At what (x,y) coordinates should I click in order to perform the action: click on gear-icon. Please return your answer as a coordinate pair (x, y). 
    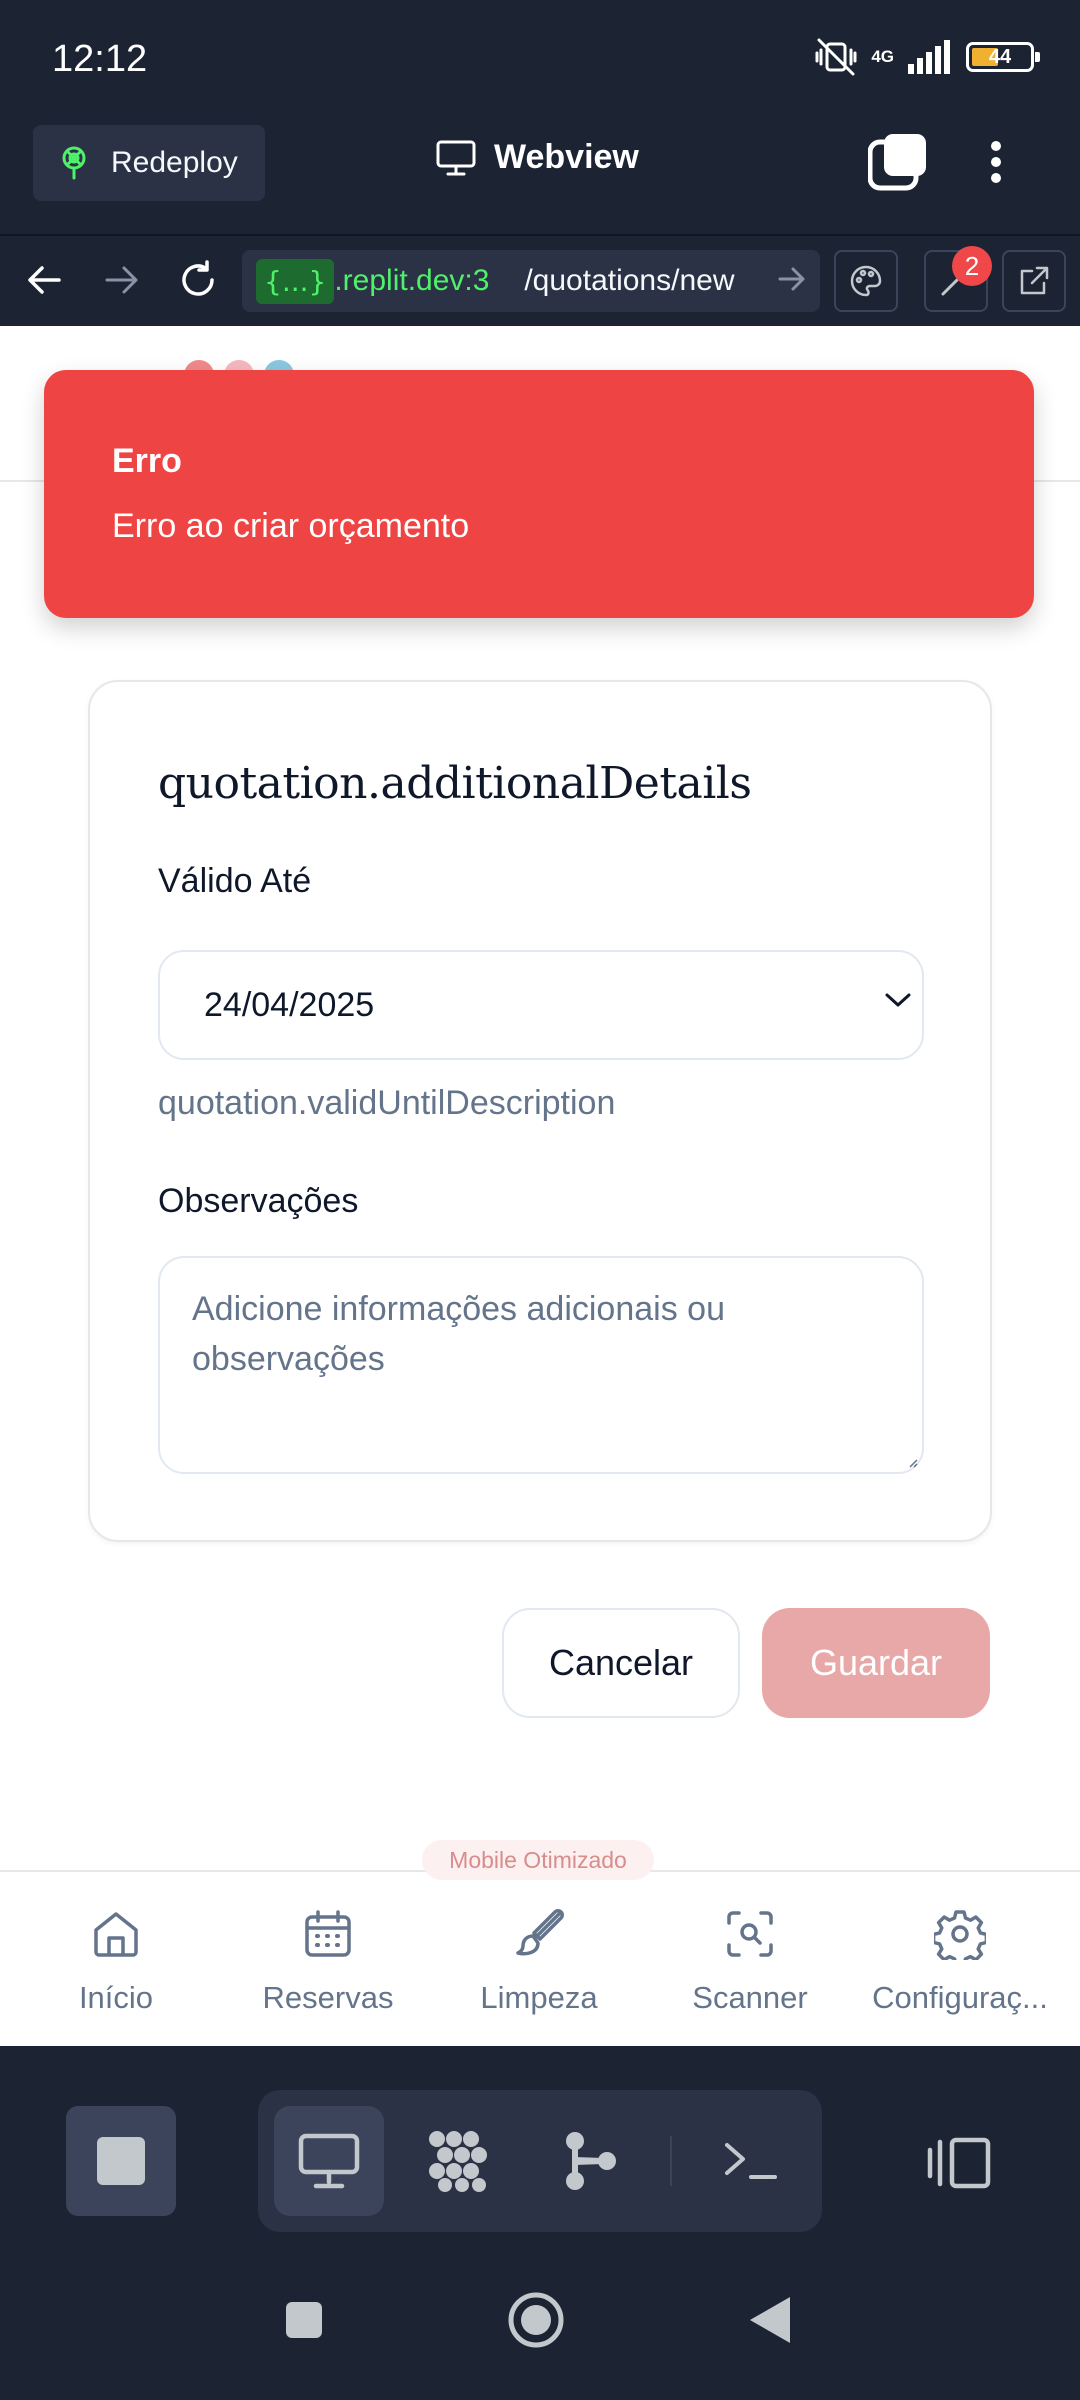
    Looking at the image, I should click on (960, 1934).